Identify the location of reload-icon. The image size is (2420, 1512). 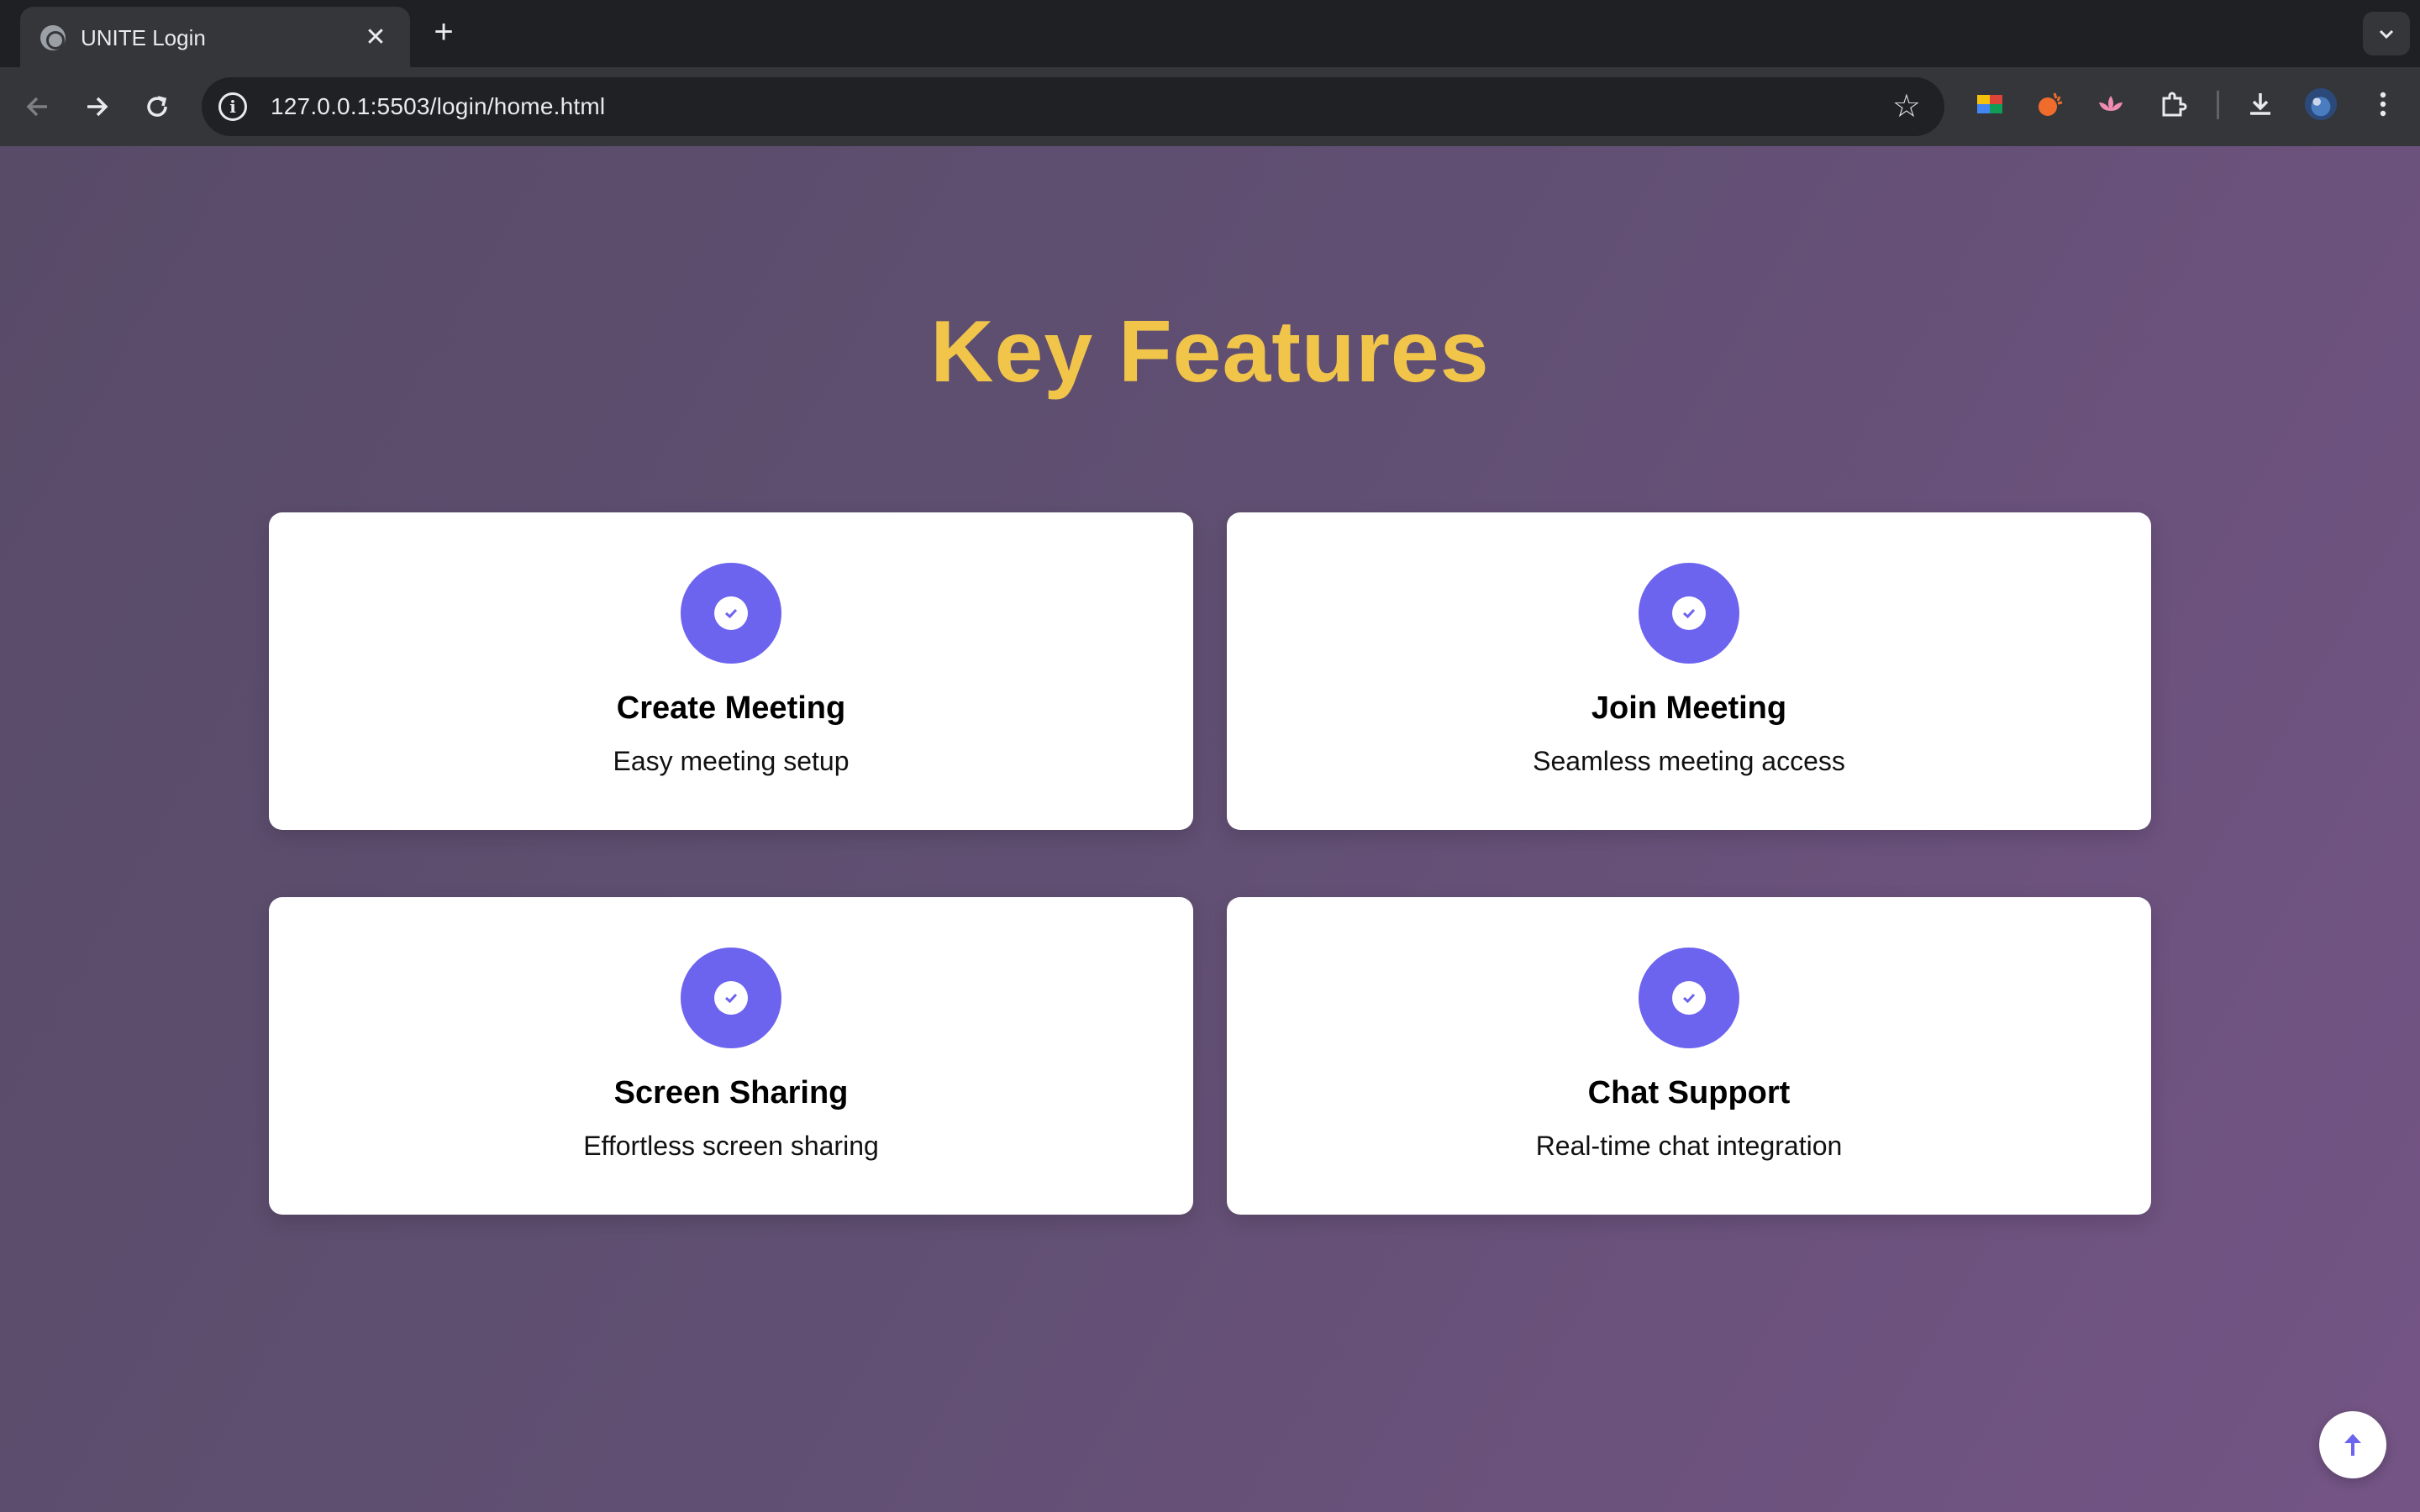
(157, 106).